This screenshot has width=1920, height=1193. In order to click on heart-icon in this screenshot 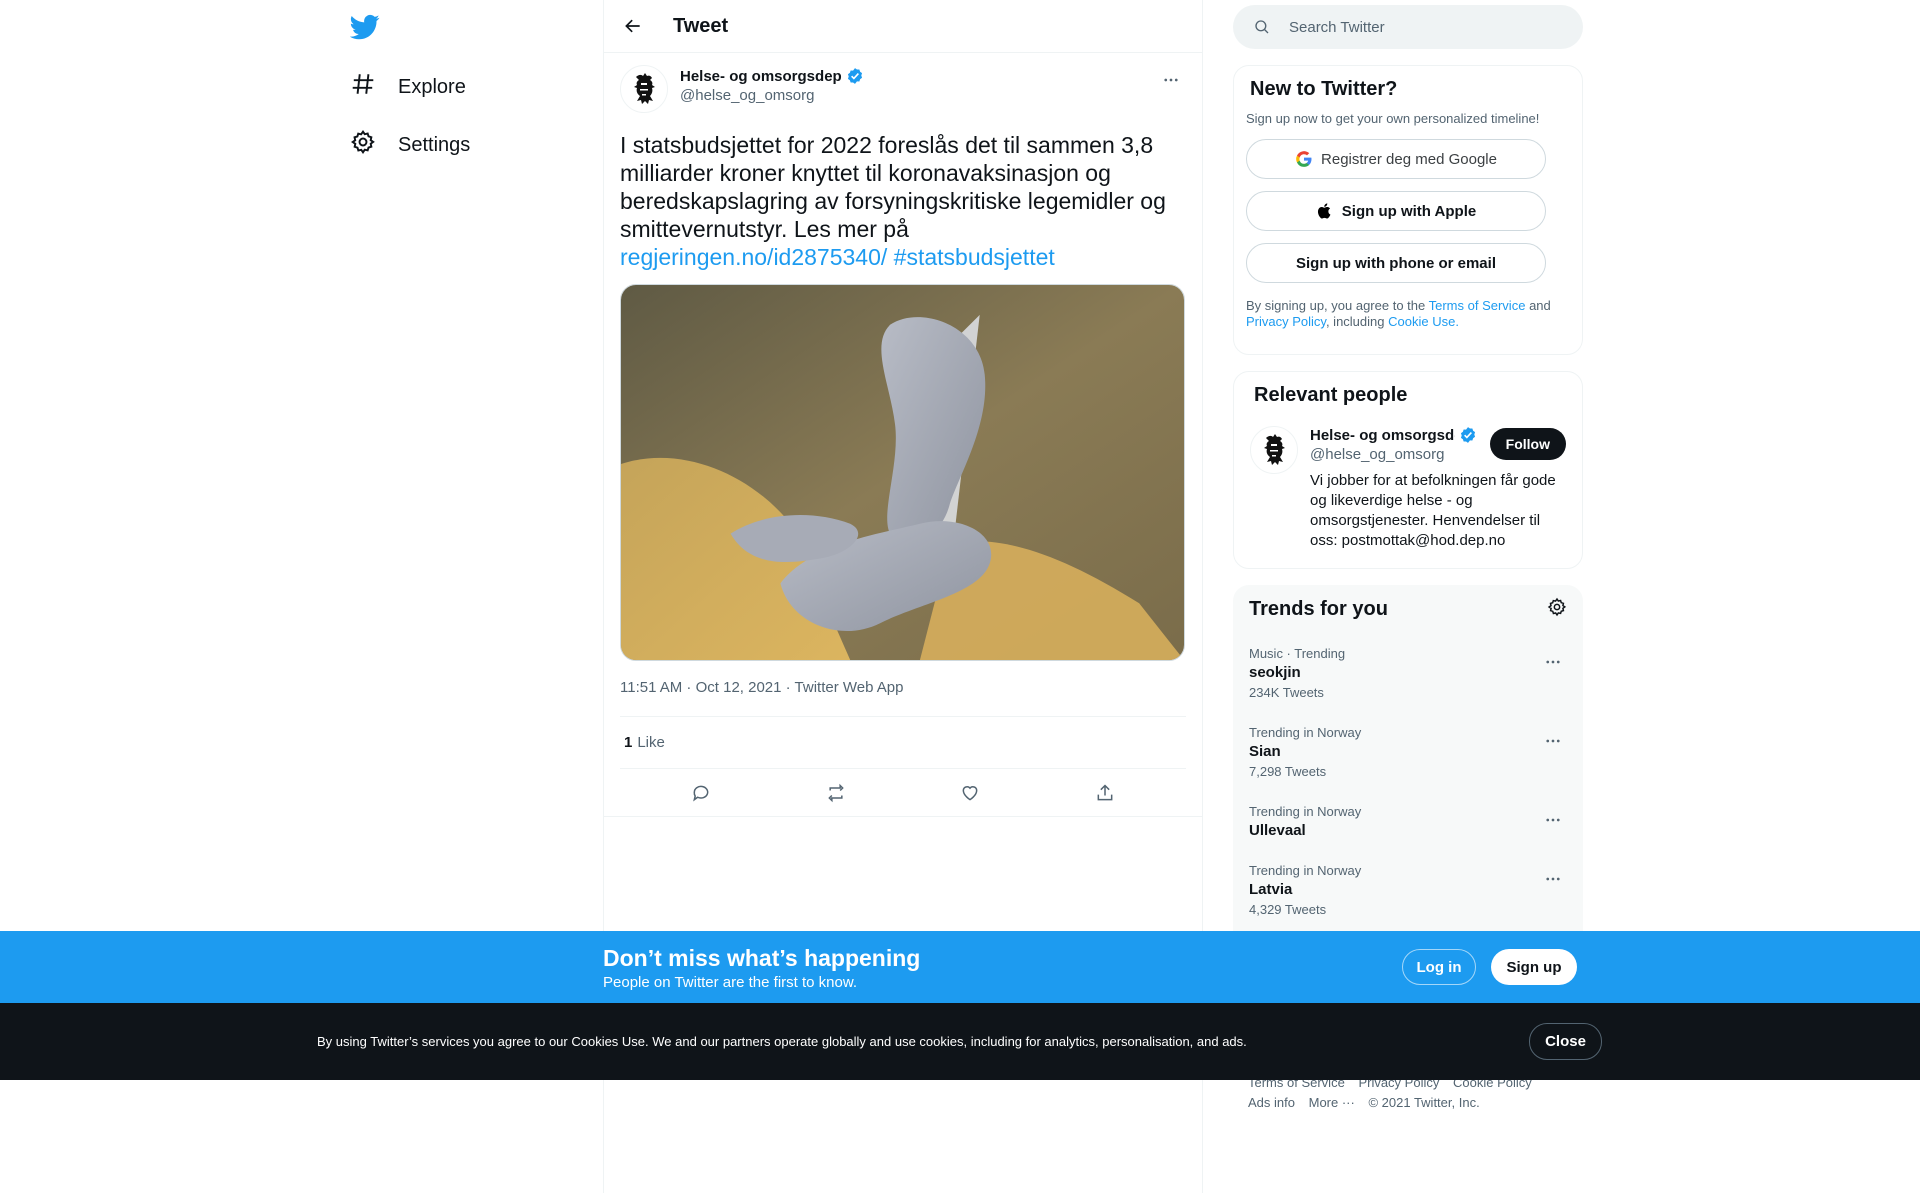, I will do `click(970, 793)`.